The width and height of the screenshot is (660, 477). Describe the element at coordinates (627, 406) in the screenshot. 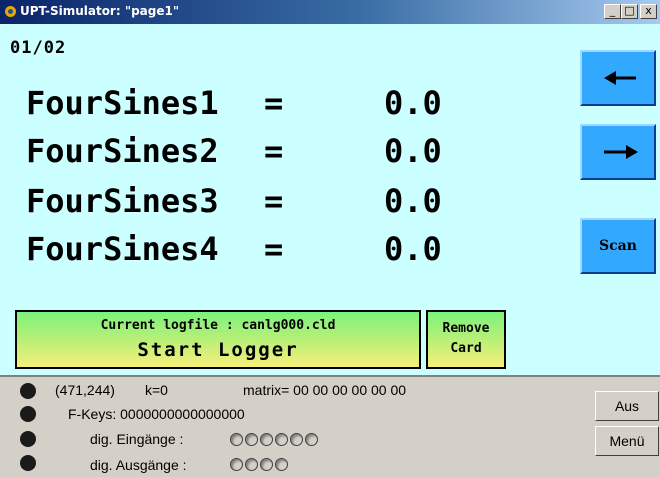

I see `aus-button: Aus` at that location.